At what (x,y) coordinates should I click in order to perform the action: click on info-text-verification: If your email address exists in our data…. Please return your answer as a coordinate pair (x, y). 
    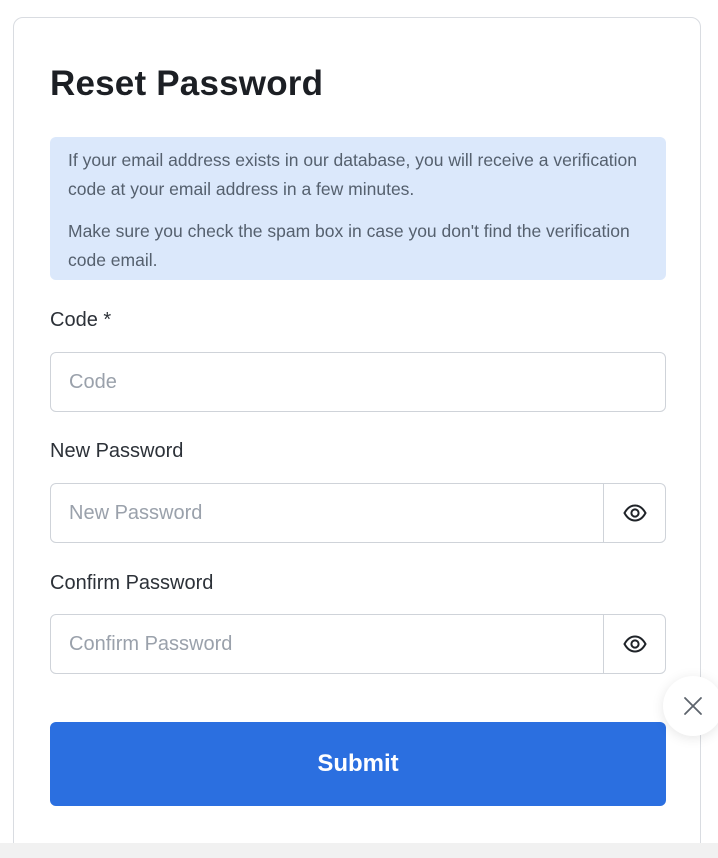
    Looking at the image, I should click on (353, 174).